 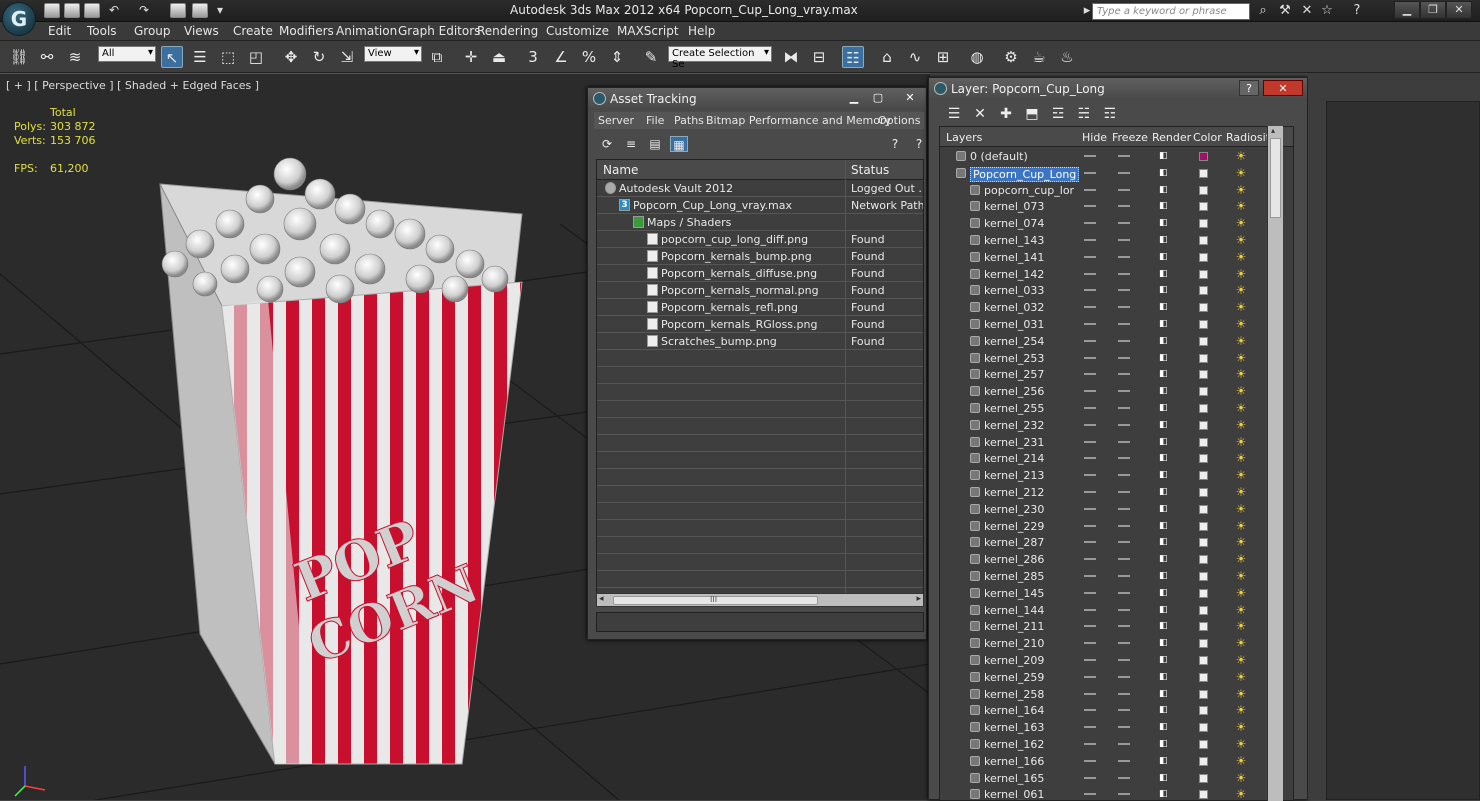 I want to click on menu-graph-editors: Graph Editors, so click(x=439, y=31).